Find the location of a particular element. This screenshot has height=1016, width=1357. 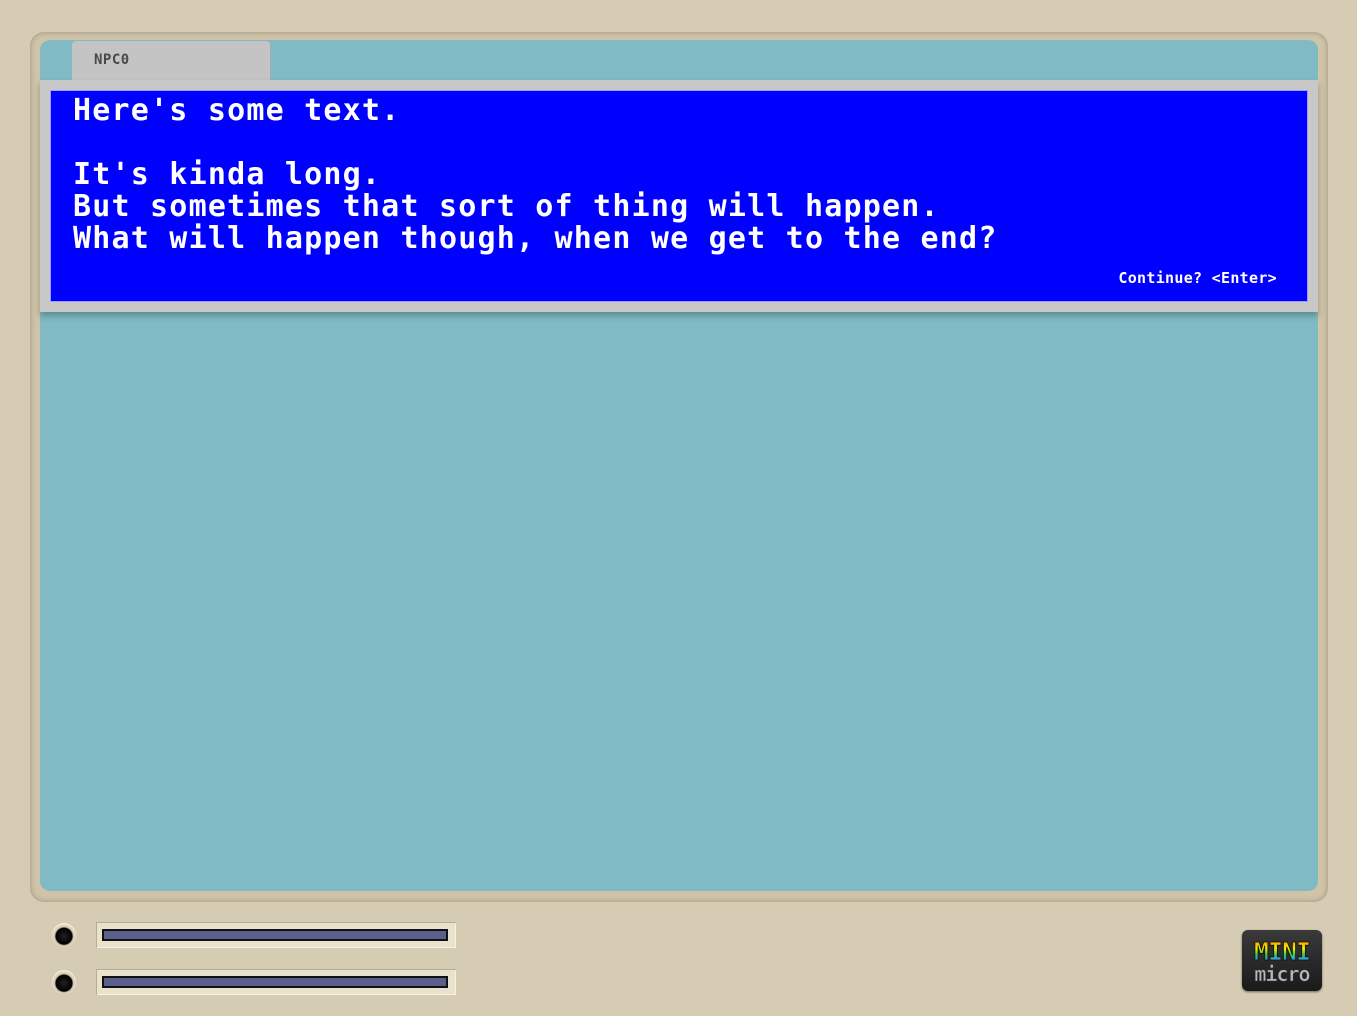

window-tab: NPC0 is located at coordinates (171, 61).